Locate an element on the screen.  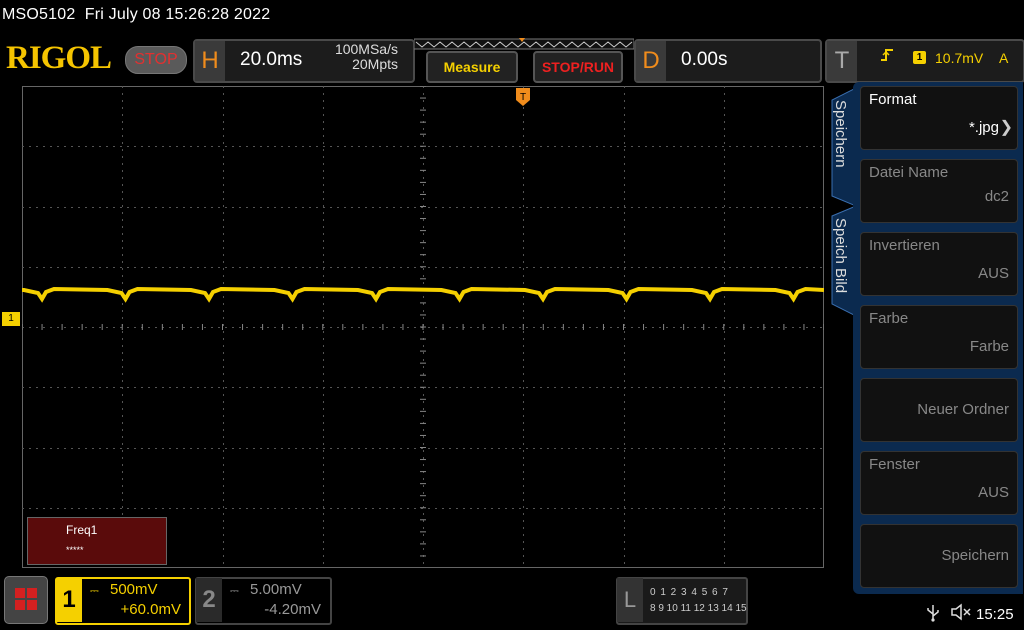
channel-1-scale: 500mV is located at coordinates (134, 589).